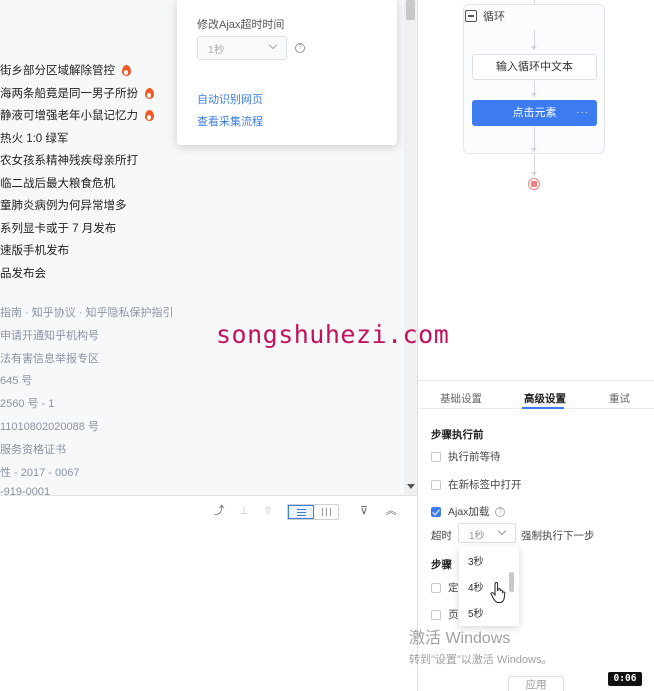  I want to click on partial-label-2: 页, so click(453, 615).